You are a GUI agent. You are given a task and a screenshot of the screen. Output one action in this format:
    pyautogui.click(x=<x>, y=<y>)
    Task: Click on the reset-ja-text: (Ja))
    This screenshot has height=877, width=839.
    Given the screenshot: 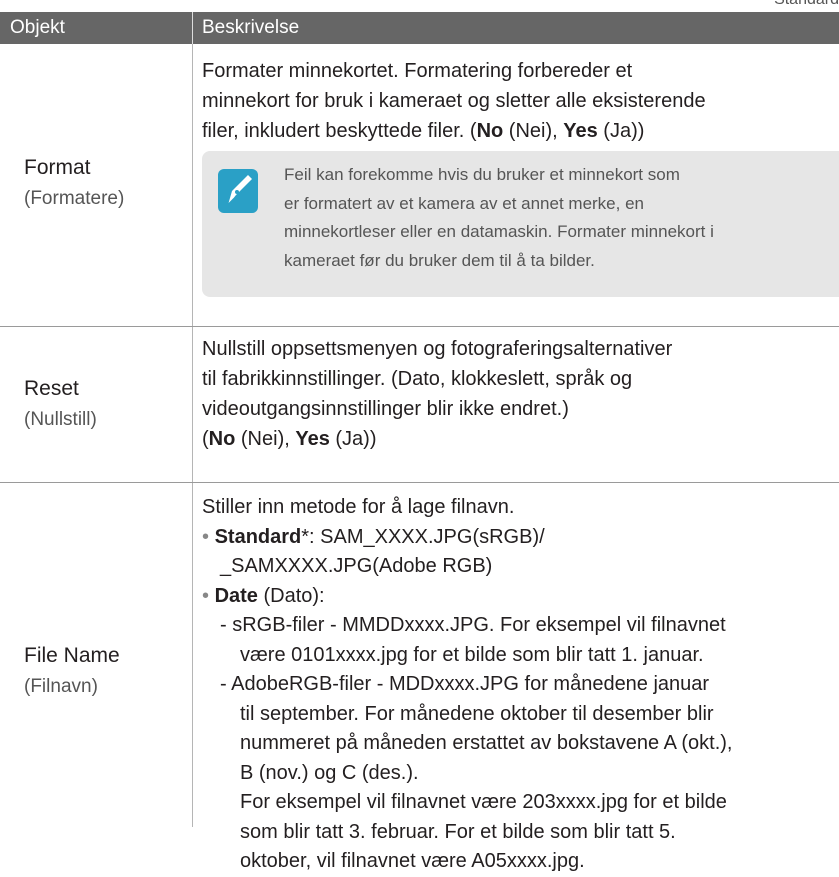 What is the action you would take?
    pyautogui.click(x=353, y=439)
    